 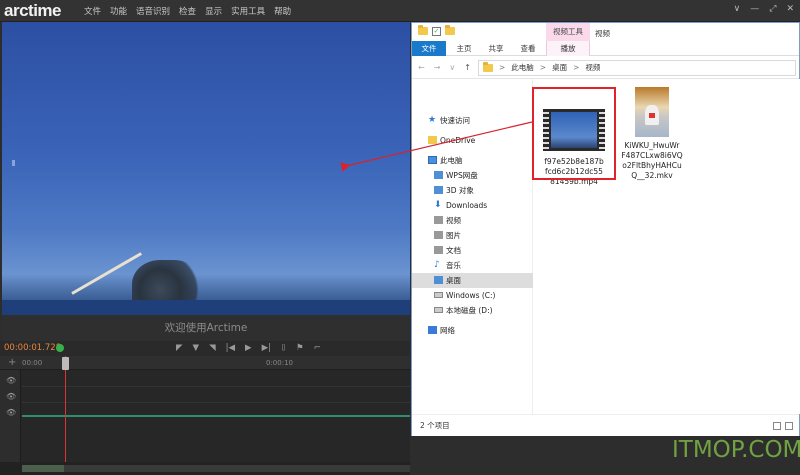 What do you see at coordinates (652, 155) in the screenshot?
I see `file-name-line: F487CLxw8i6VQ` at bounding box center [652, 155].